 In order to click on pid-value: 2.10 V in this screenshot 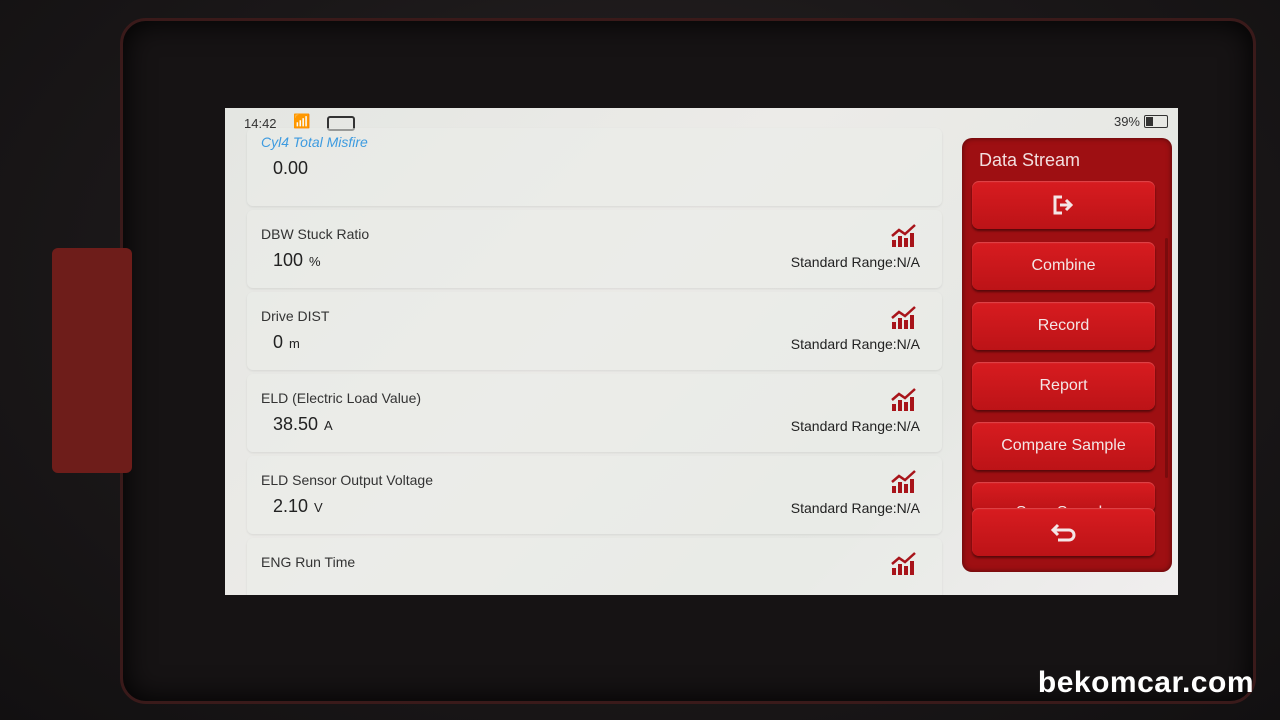, I will do `click(298, 506)`.